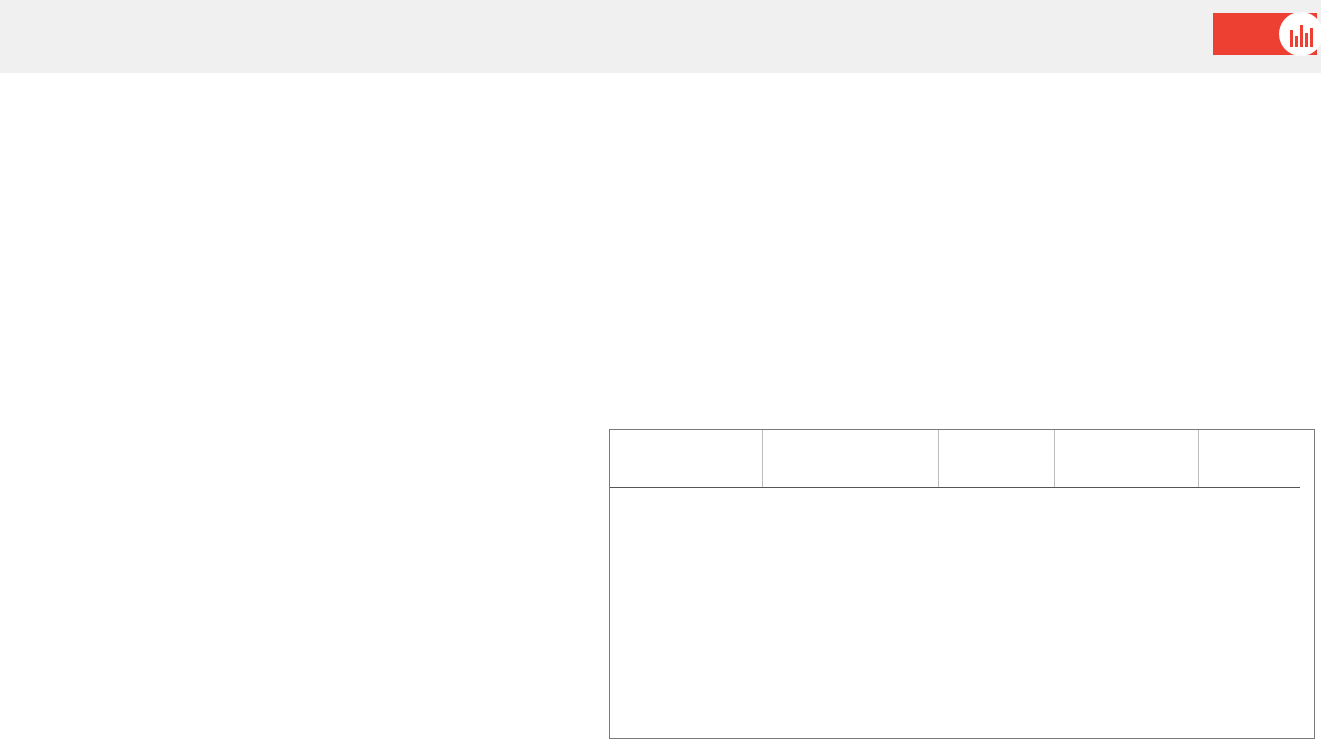 The width and height of the screenshot is (1321, 739). I want to click on table, so click(955, 459).